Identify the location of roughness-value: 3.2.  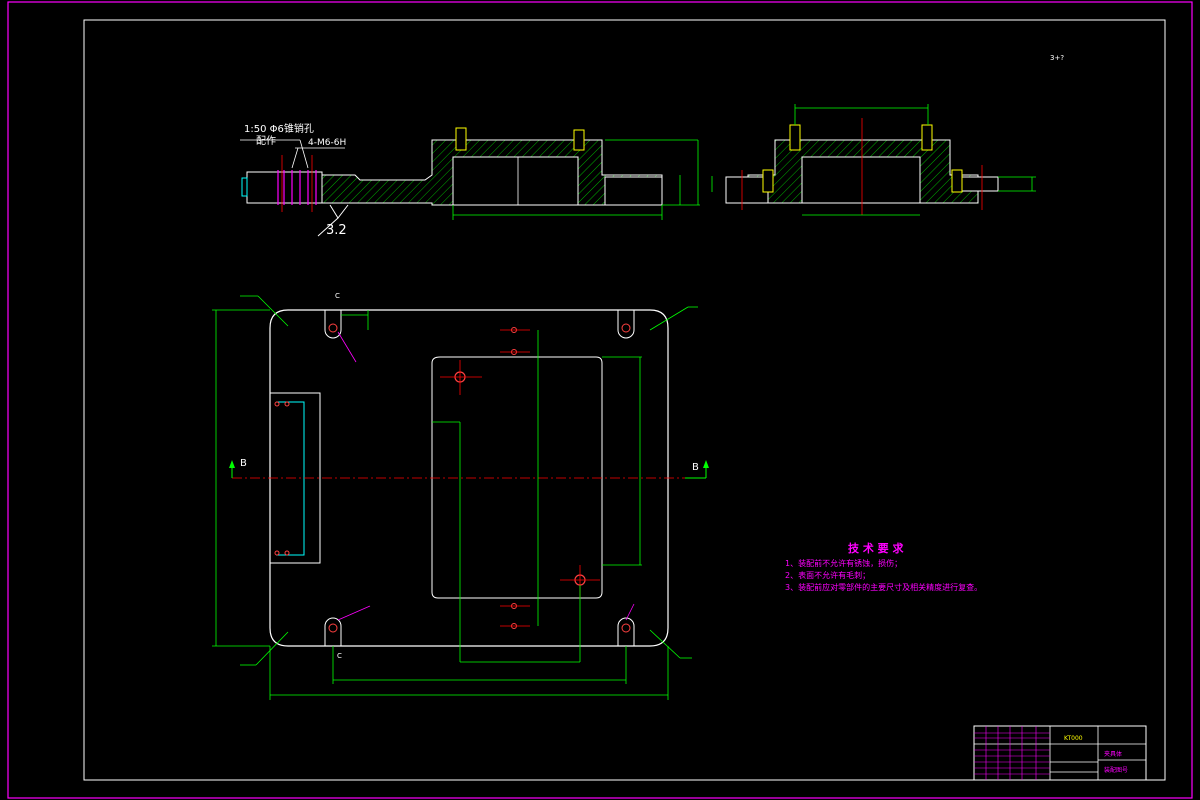
(336, 230).